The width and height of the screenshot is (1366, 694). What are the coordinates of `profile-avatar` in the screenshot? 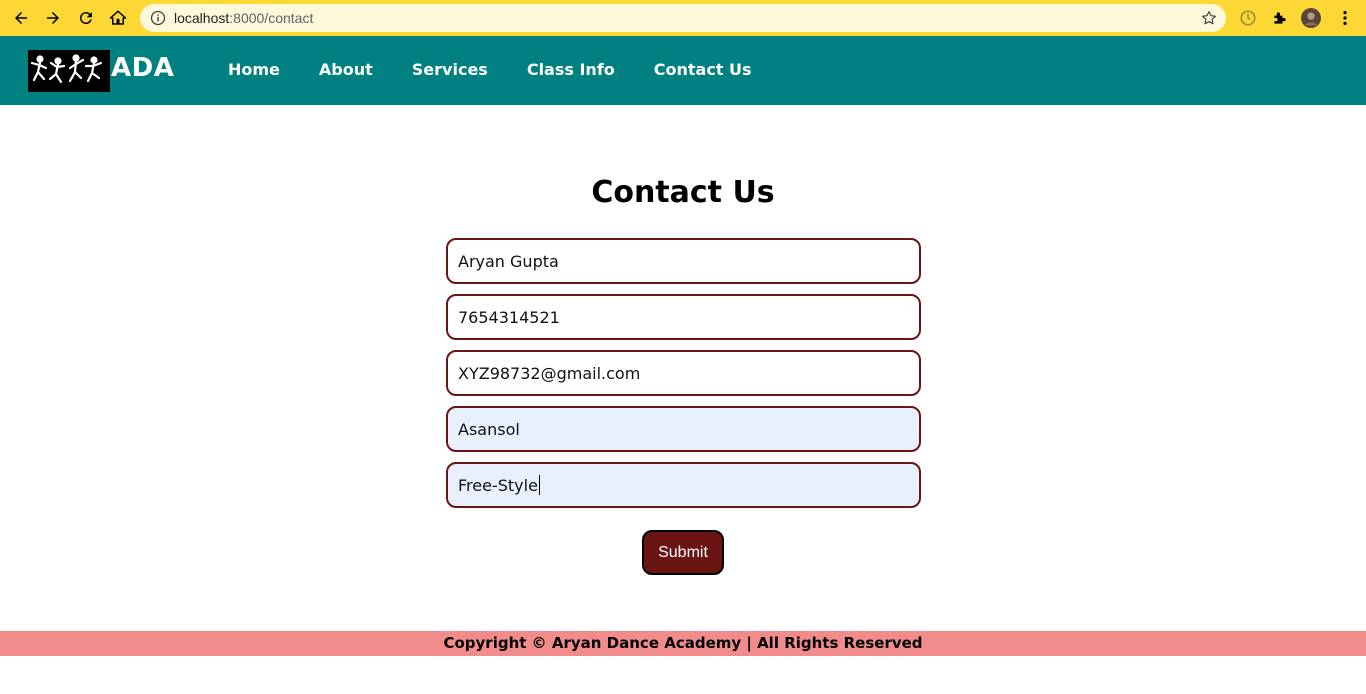 It's located at (1311, 18).